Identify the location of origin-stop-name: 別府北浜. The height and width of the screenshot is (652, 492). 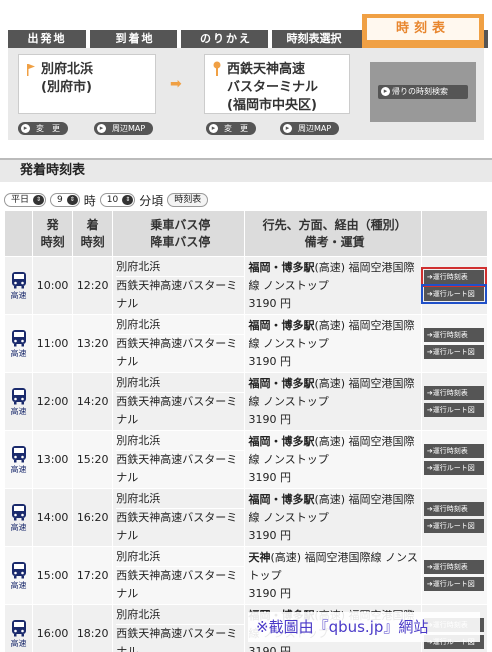
(67, 69).